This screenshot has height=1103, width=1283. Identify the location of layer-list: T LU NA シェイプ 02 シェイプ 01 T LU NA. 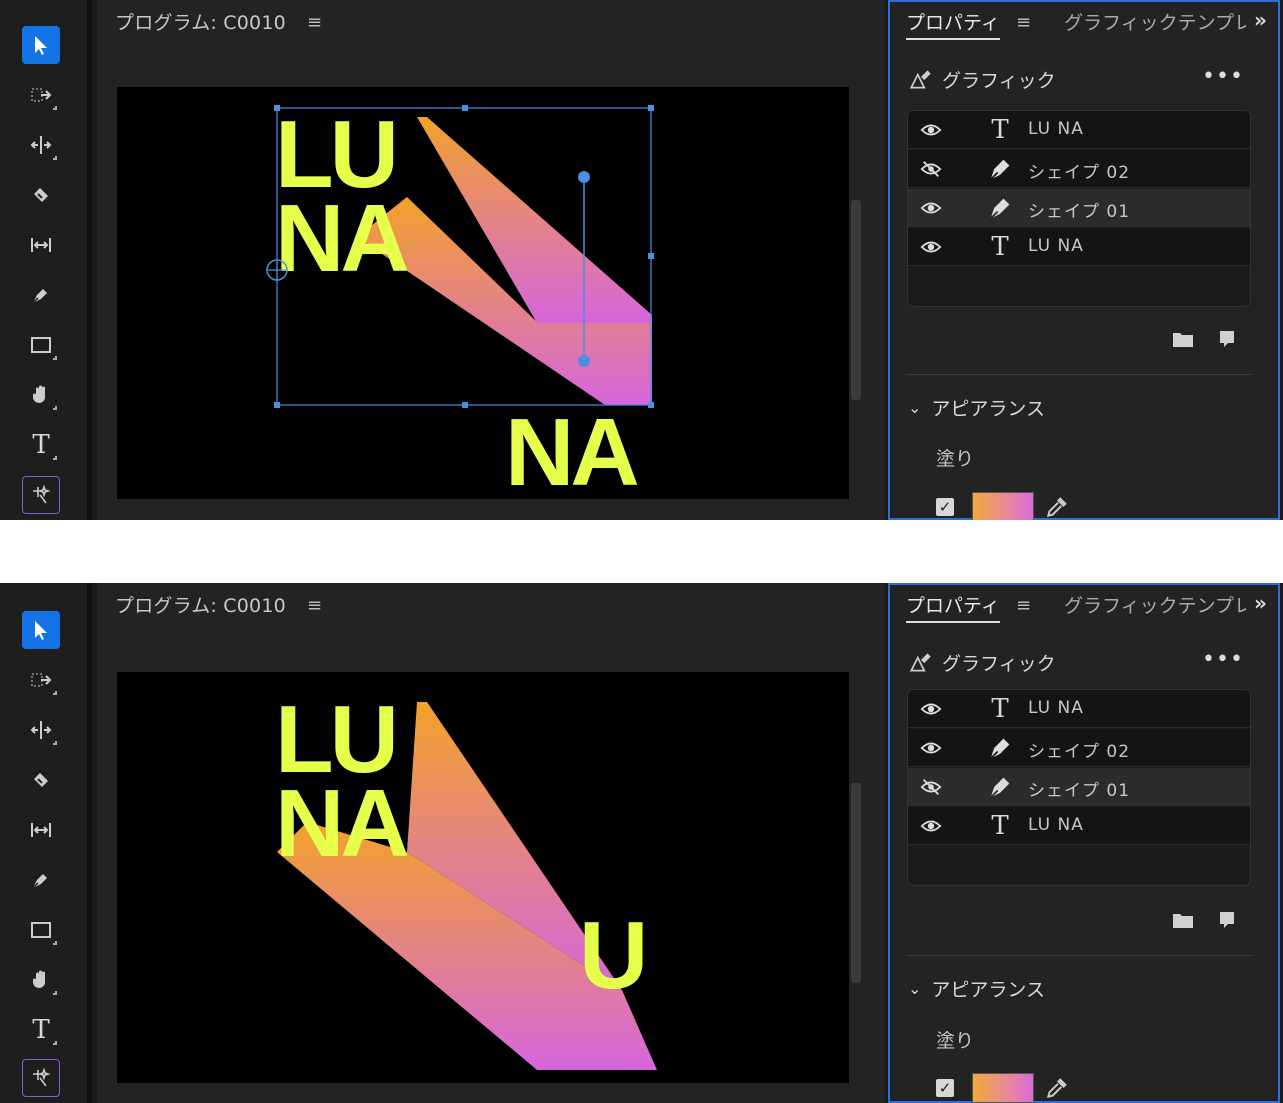
(1079, 787).